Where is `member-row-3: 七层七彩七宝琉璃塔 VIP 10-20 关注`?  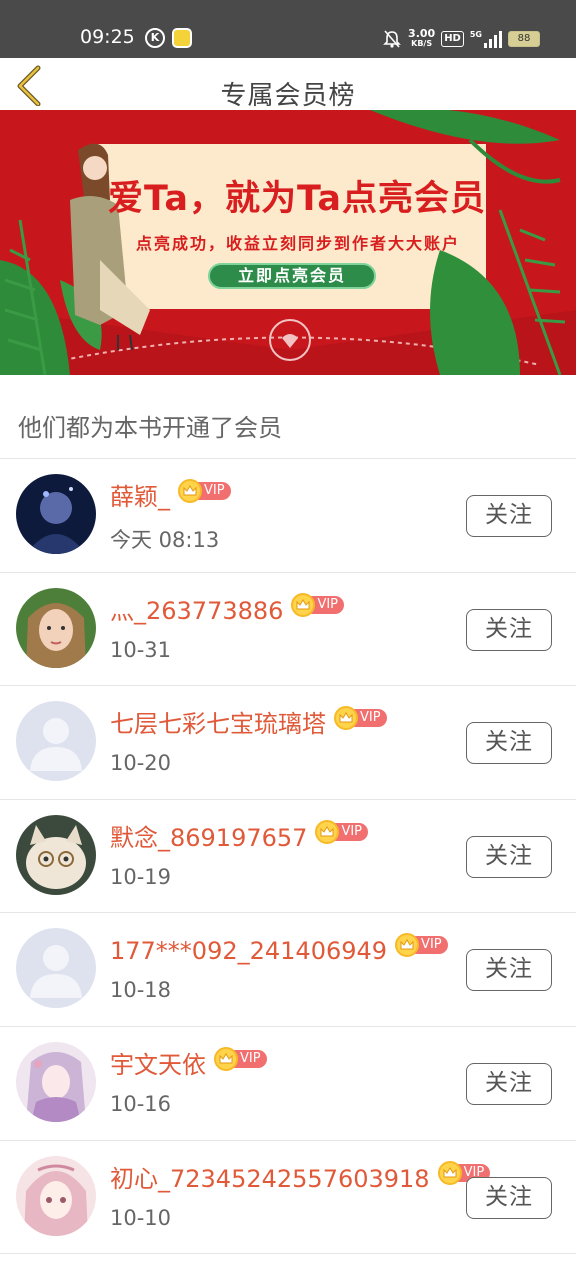 member-row-3: 七层七彩七宝琉璃塔 VIP 10-20 关注 is located at coordinates (288, 743).